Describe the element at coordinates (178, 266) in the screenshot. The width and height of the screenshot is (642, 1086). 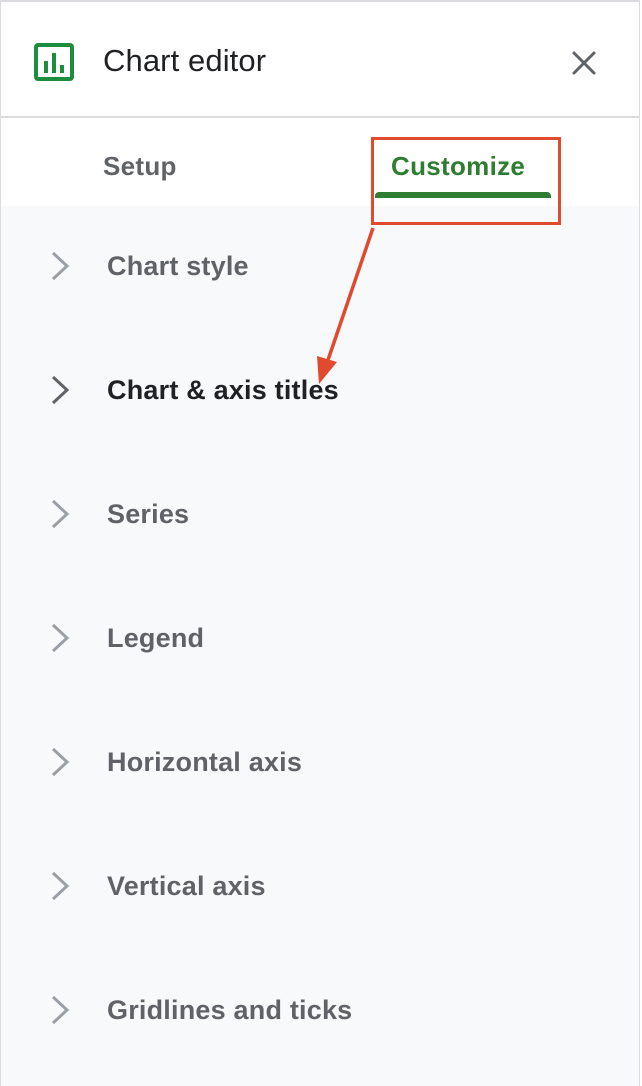
I see `section-label: Chart style` at that location.